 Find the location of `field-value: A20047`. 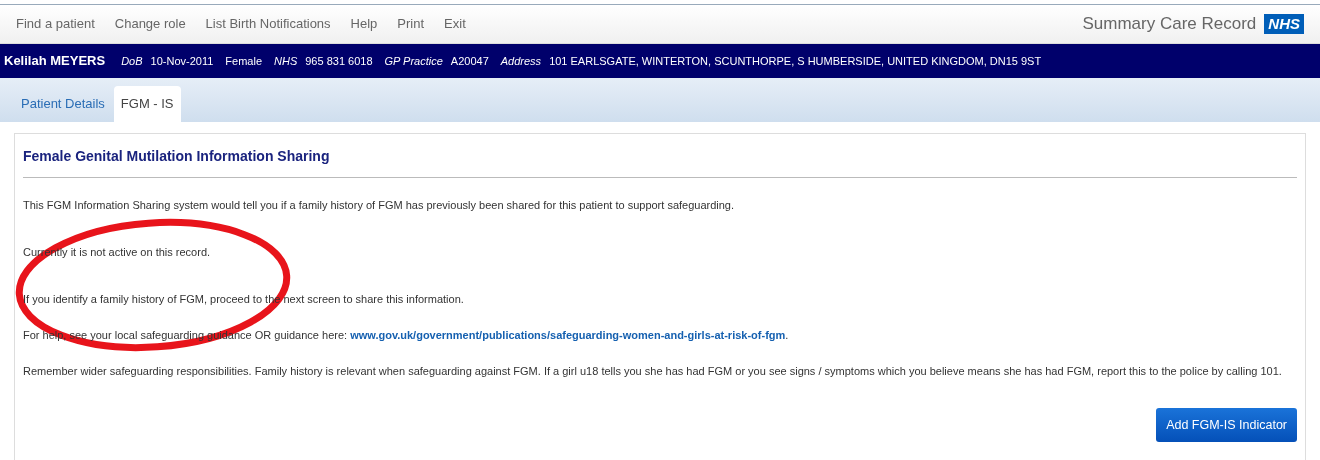

field-value: A20047 is located at coordinates (469, 61).